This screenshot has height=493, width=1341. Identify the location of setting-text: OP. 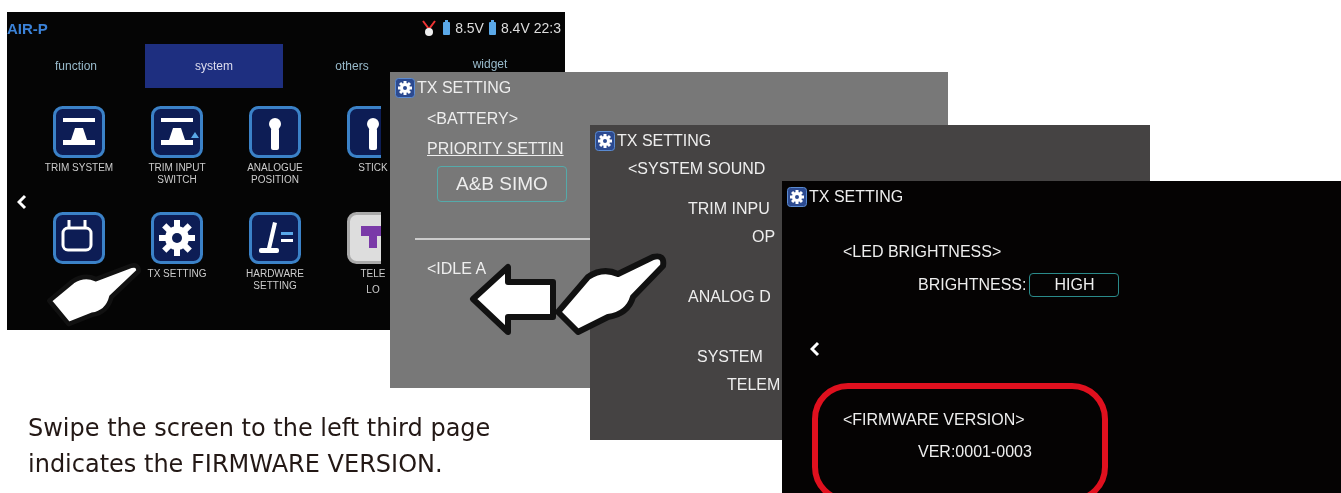
(764, 236).